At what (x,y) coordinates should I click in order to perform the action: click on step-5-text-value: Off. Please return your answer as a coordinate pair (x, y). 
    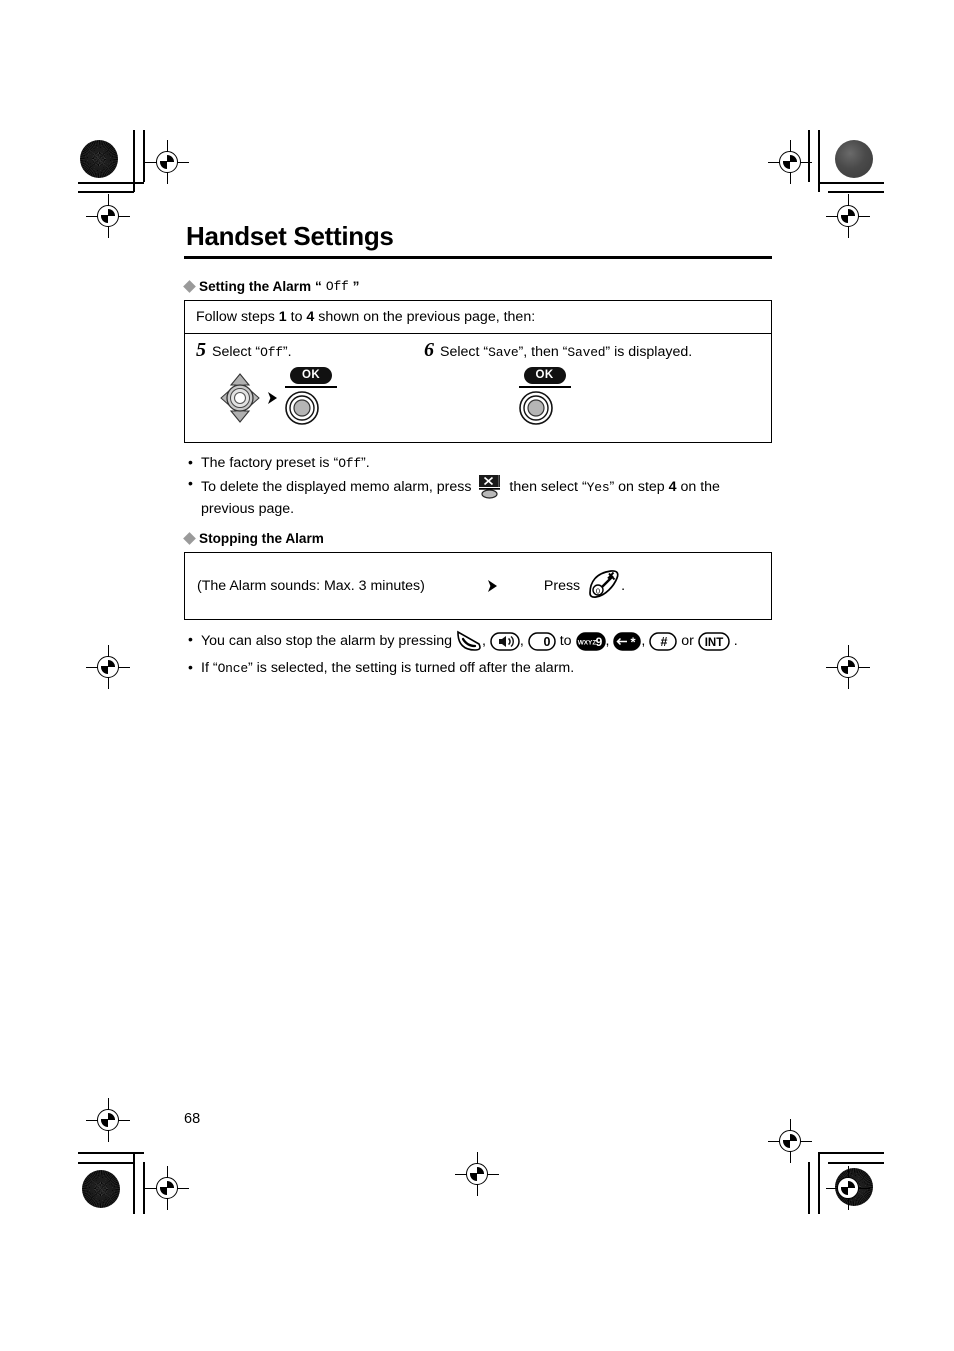
    Looking at the image, I should click on (271, 353).